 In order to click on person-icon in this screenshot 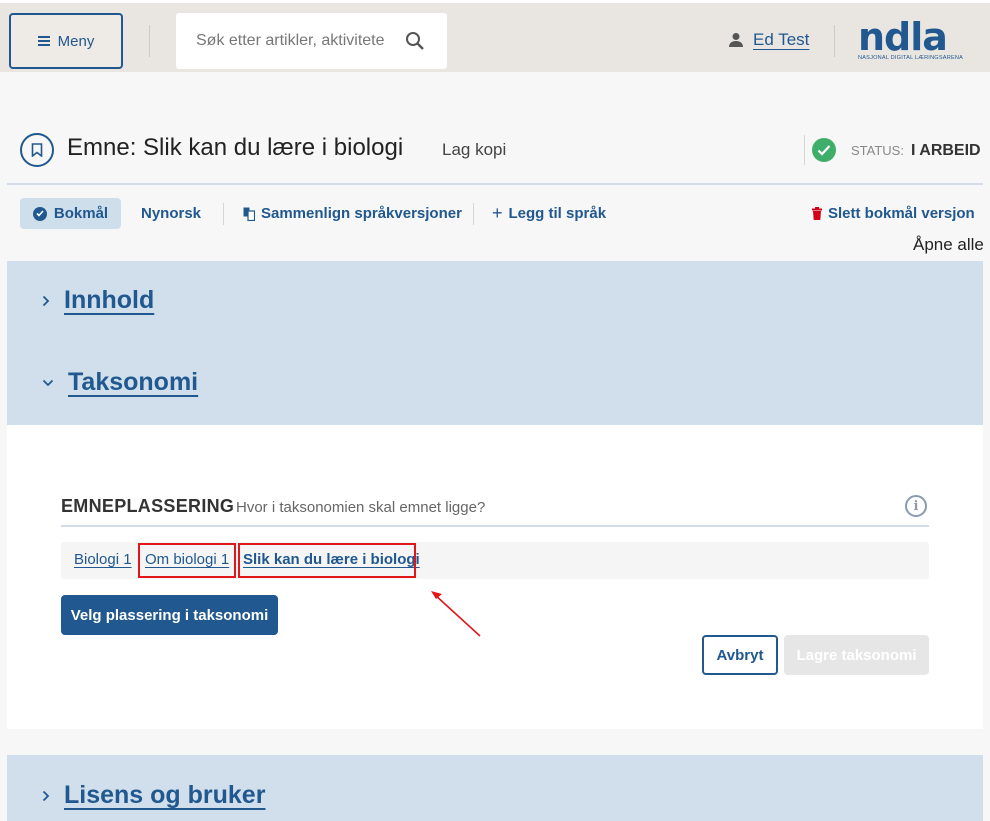, I will do `click(736, 40)`.